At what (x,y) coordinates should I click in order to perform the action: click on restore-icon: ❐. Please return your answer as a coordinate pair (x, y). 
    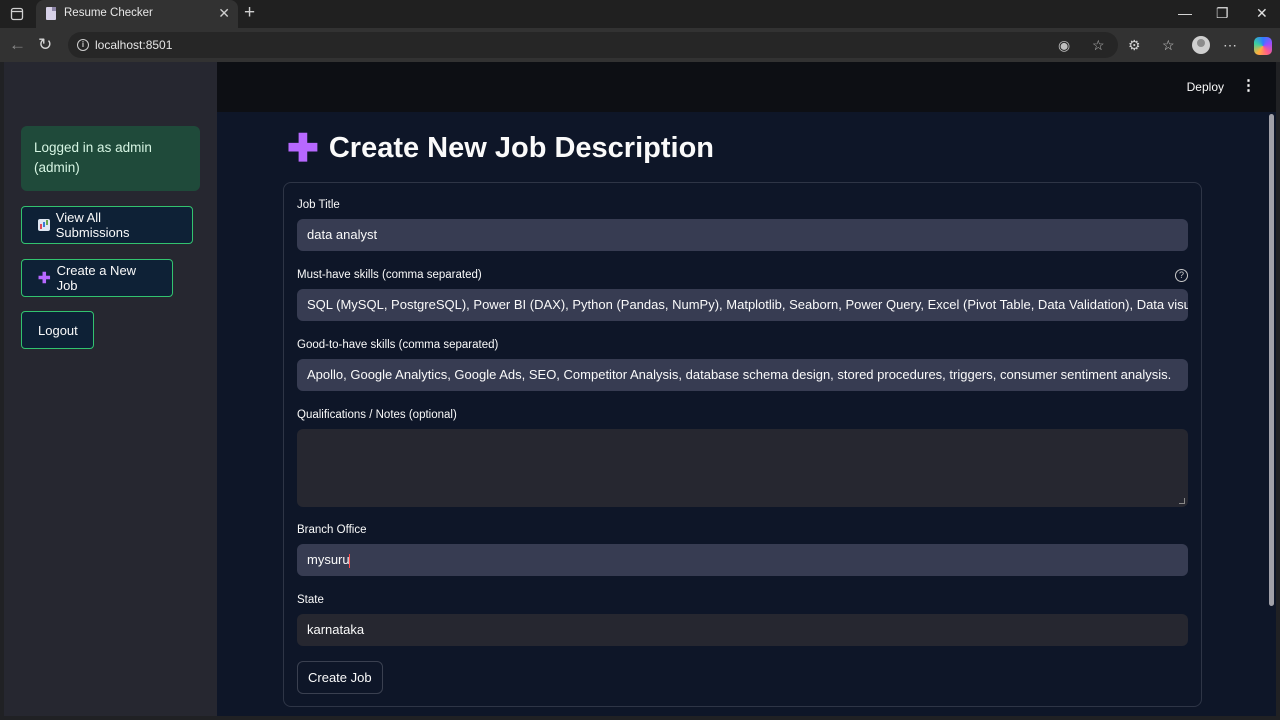
    Looking at the image, I should click on (1222, 13).